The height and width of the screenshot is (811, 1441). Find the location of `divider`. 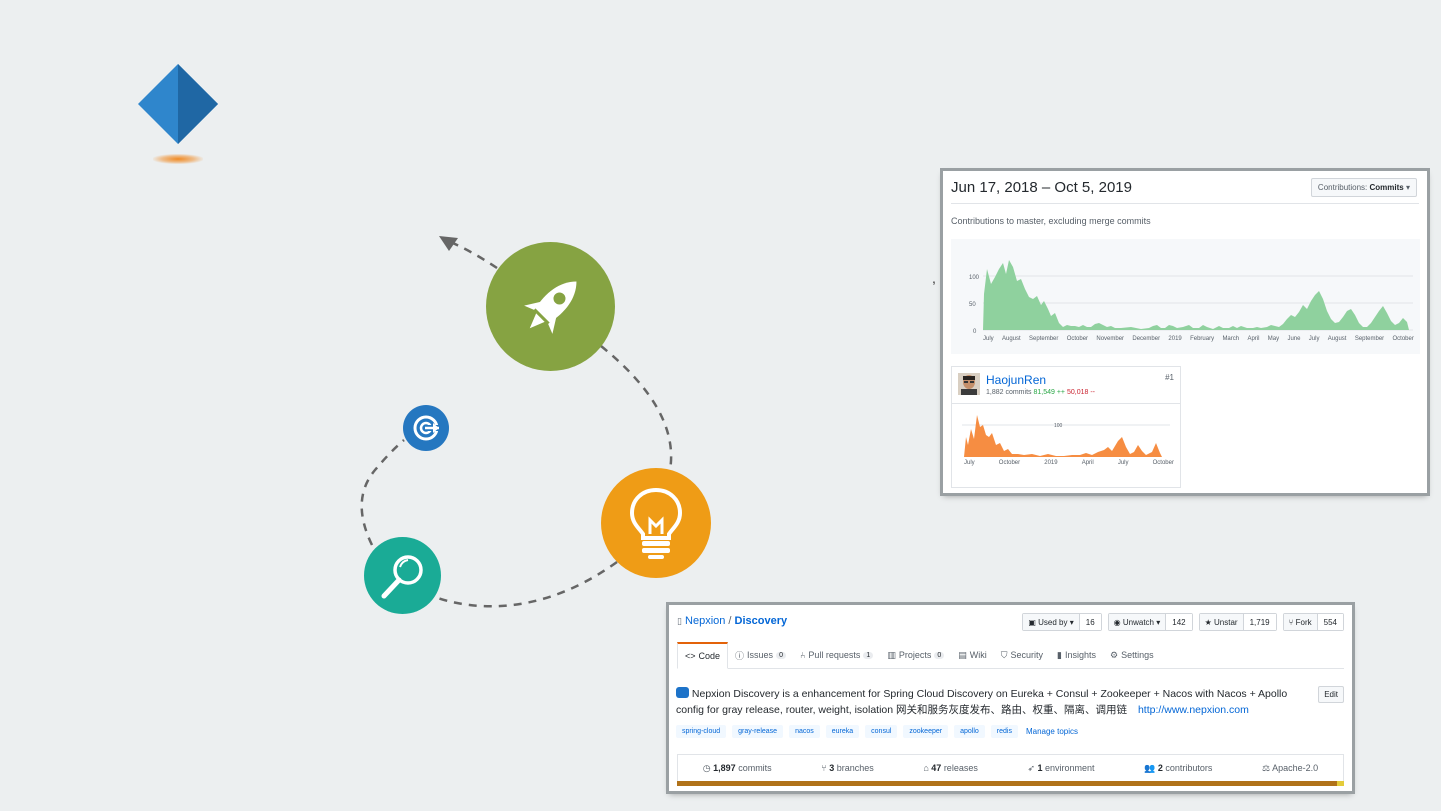

divider is located at coordinates (1066, 403).